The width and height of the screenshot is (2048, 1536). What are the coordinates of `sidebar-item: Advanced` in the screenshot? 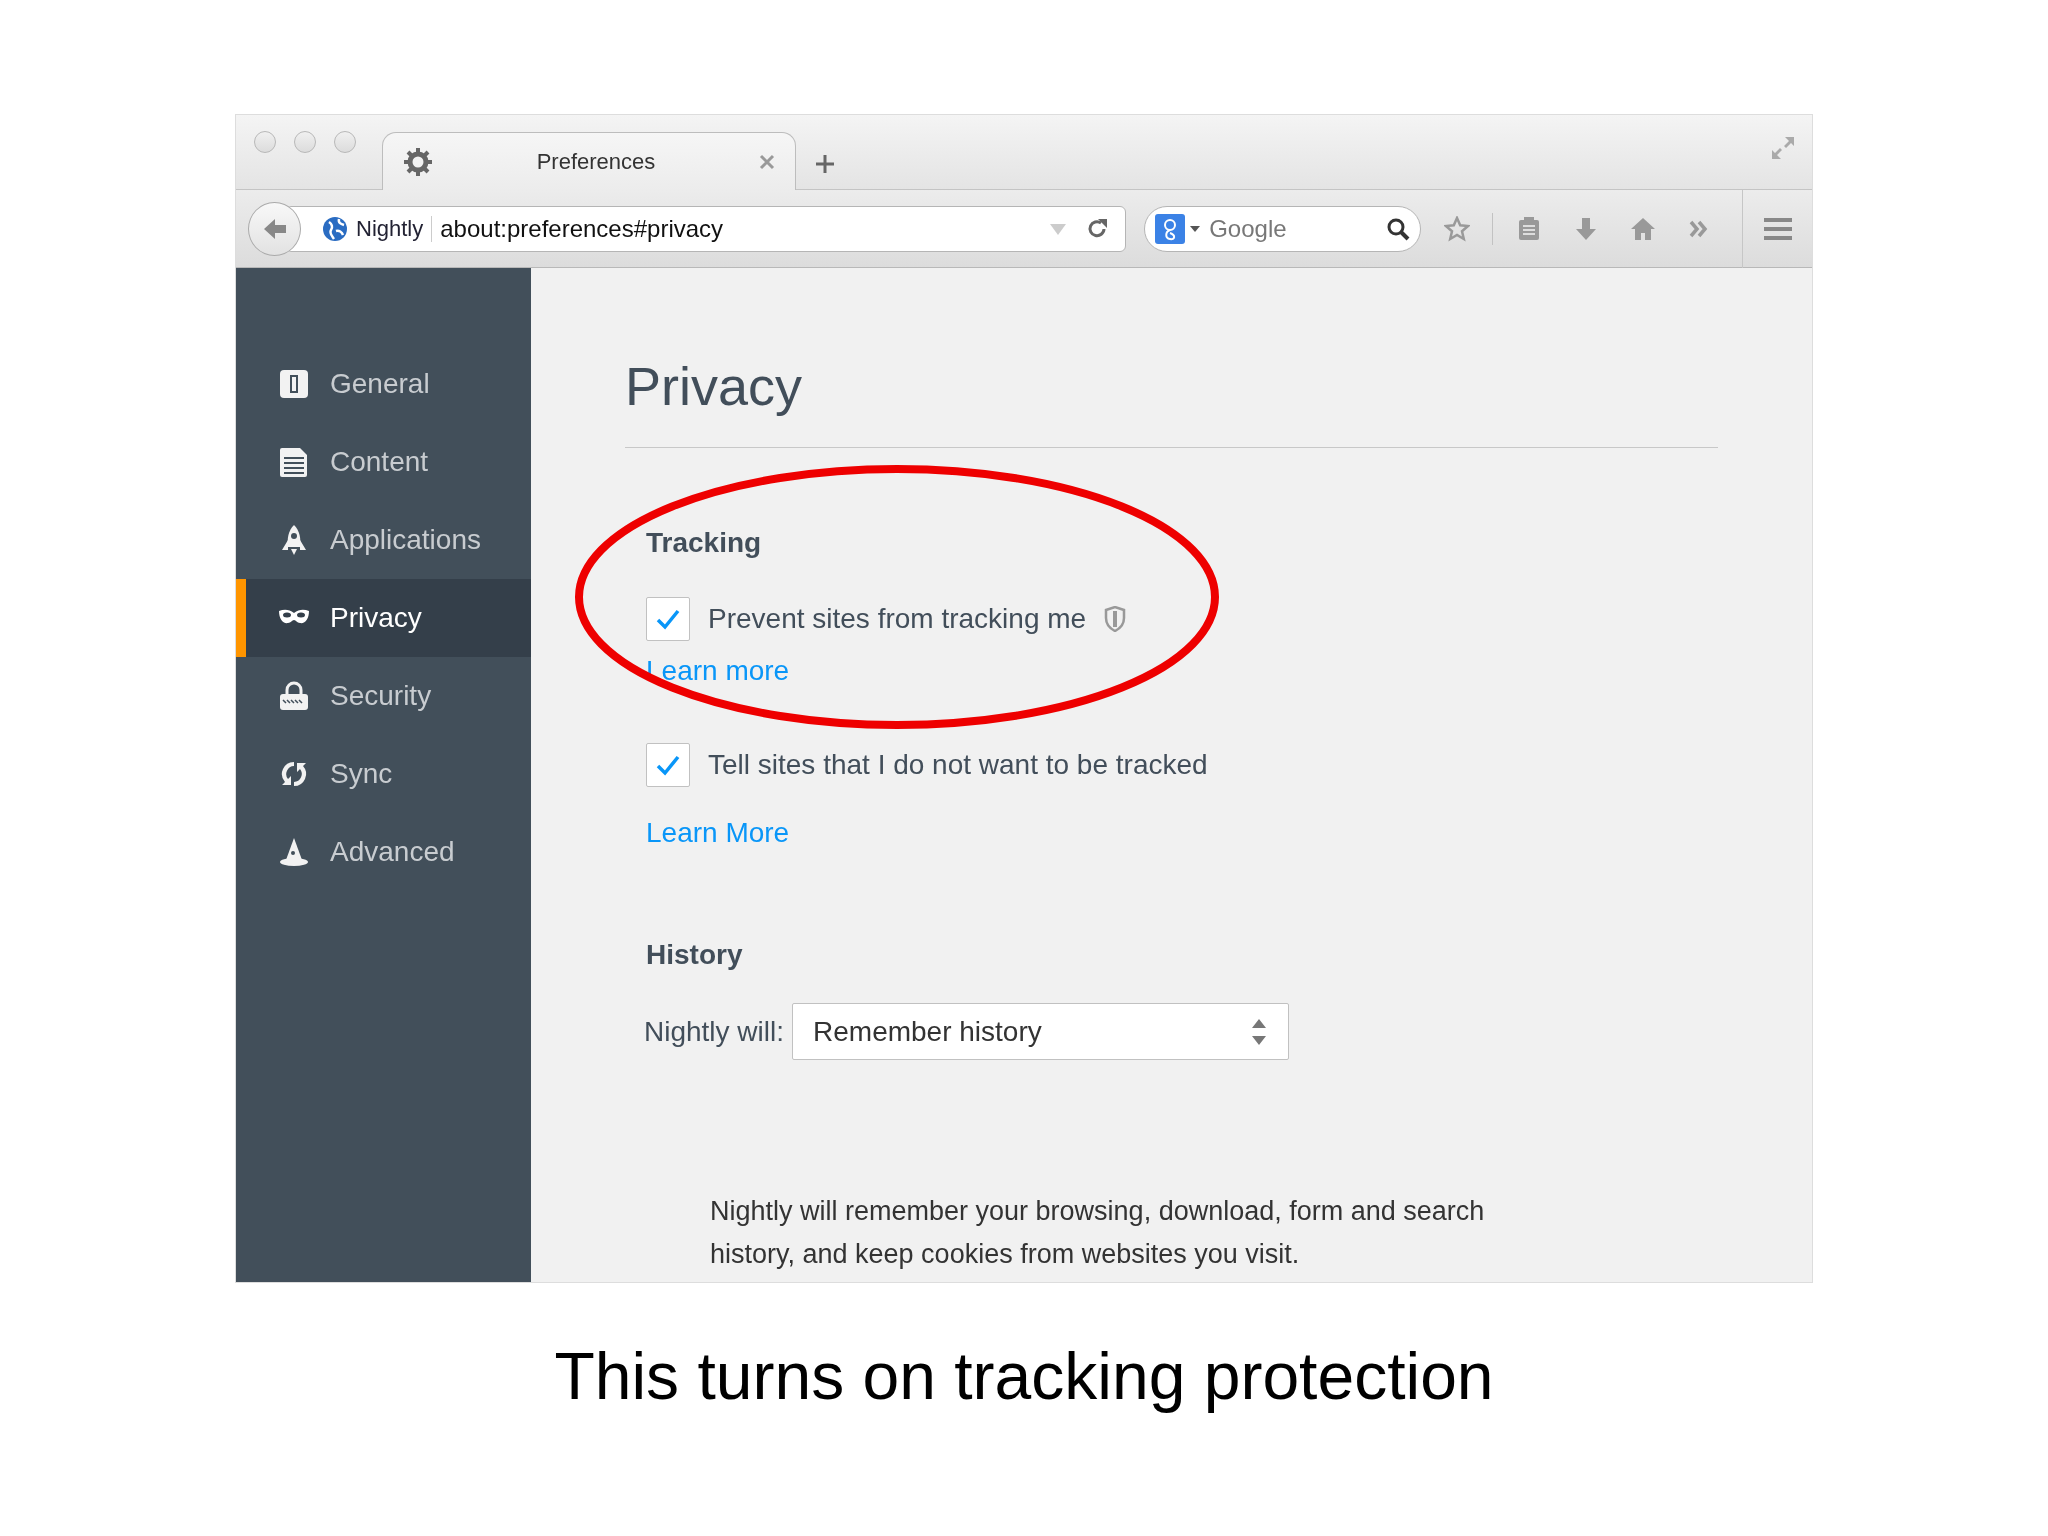 It's located at (383, 852).